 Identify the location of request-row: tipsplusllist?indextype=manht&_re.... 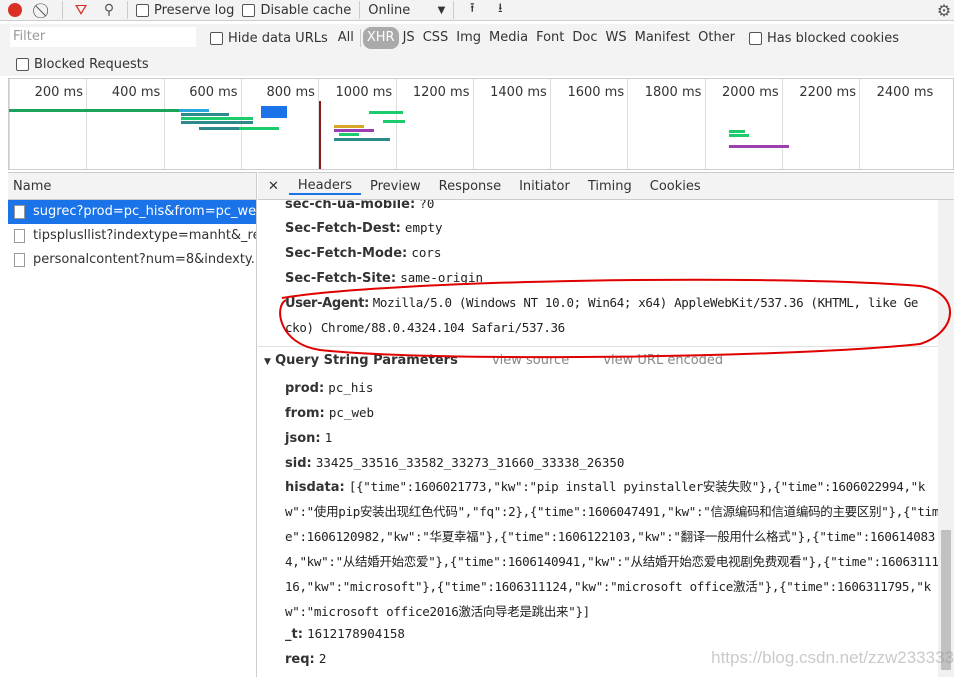
(132, 236).